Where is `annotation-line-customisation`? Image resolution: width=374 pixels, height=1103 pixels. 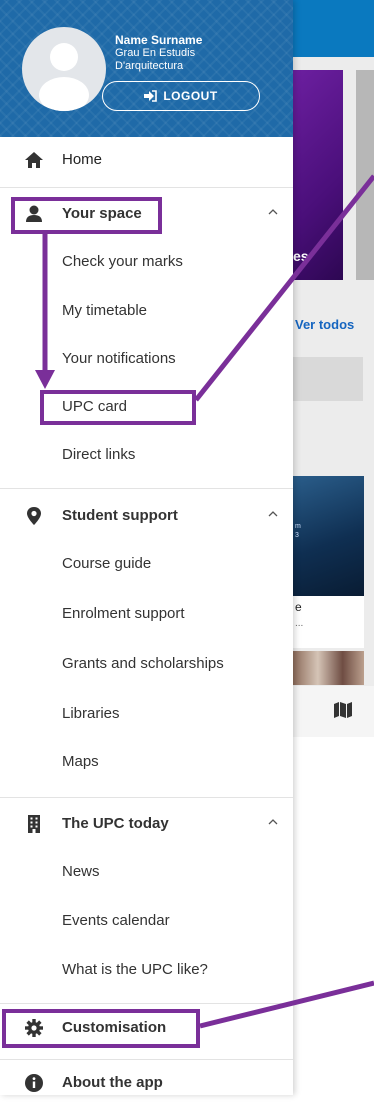
annotation-line-customisation is located at coordinates (286, 1004).